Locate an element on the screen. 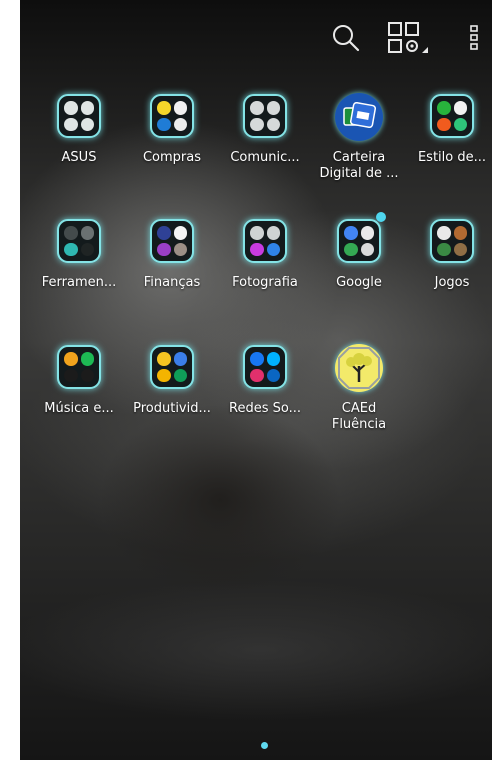 The height and width of the screenshot is (760, 492). page-indicator-dot is located at coordinates (264, 745).